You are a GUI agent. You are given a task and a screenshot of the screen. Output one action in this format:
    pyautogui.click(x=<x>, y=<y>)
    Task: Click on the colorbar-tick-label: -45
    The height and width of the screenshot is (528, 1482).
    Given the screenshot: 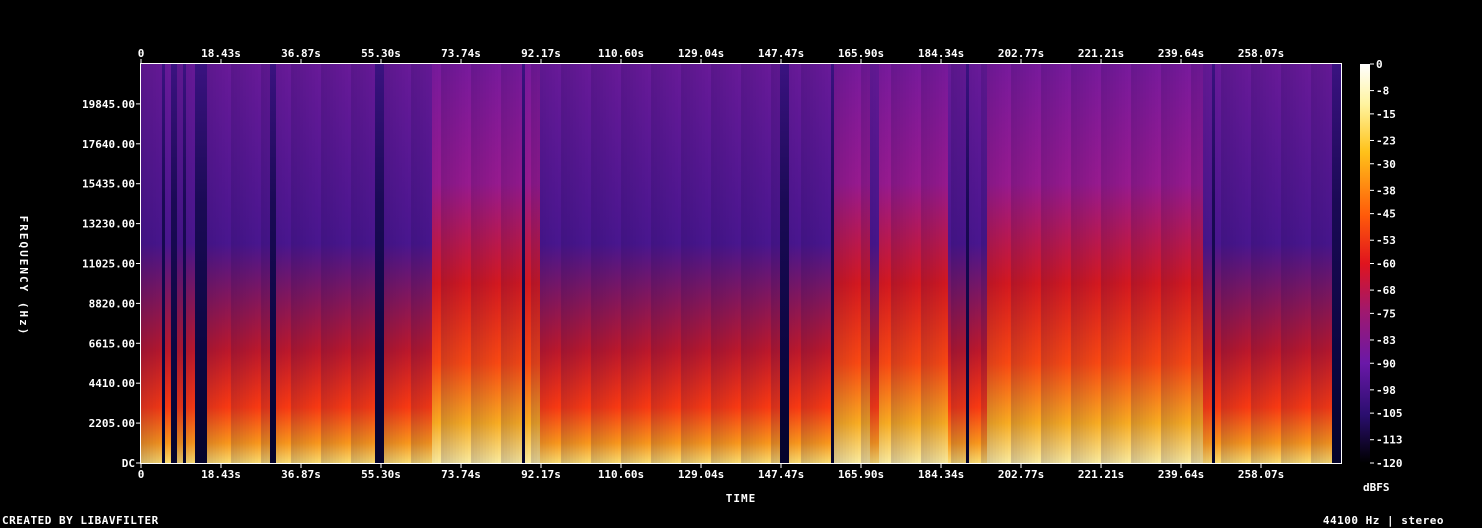 What is the action you would take?
    pyautogui.click(x=1386, y=214)
    